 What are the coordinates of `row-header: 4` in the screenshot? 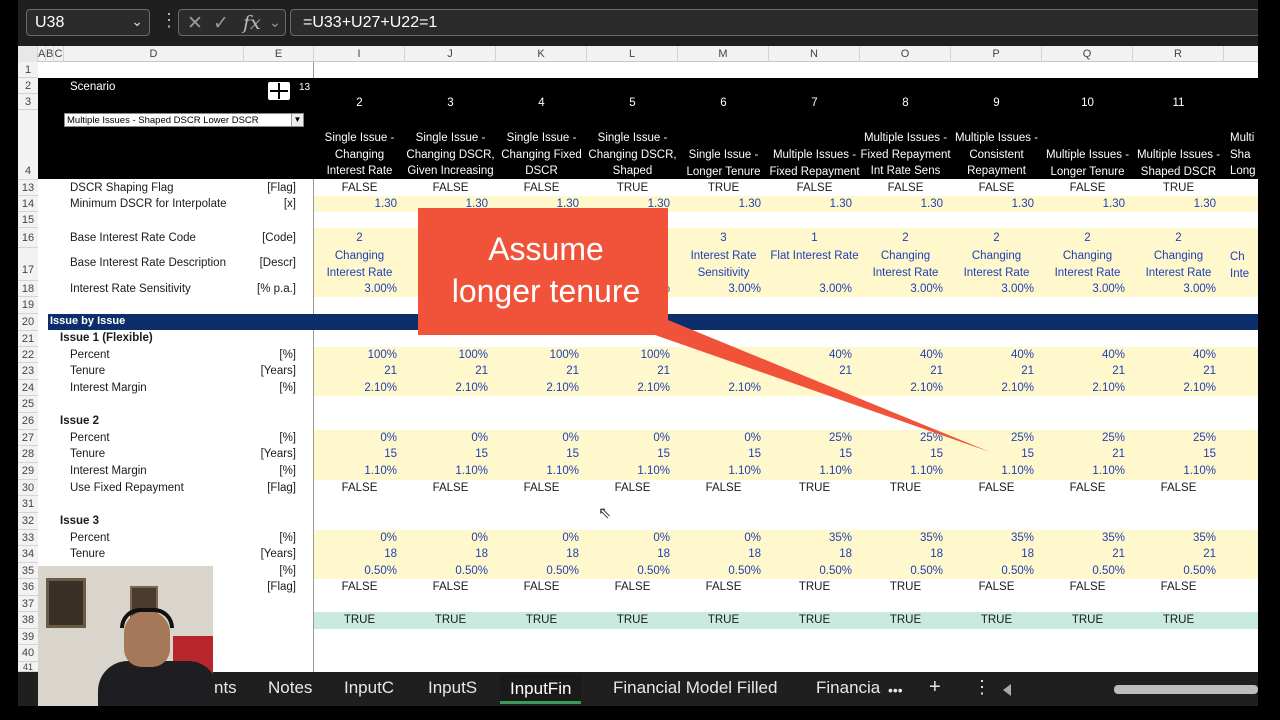 It's located at (28, 145).